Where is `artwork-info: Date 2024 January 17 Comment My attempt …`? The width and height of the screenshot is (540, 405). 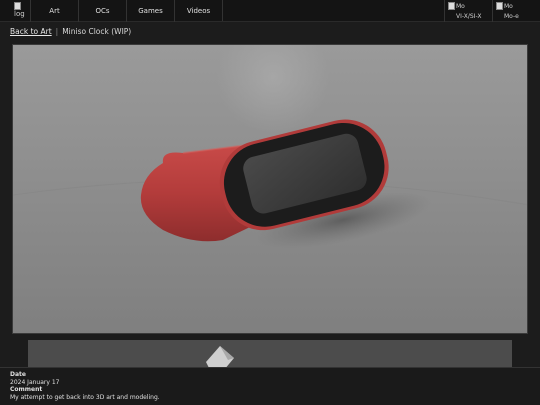
artwork-info: Date 2024 January 17 Comment My attempt … is located at coordinates (270, 386).